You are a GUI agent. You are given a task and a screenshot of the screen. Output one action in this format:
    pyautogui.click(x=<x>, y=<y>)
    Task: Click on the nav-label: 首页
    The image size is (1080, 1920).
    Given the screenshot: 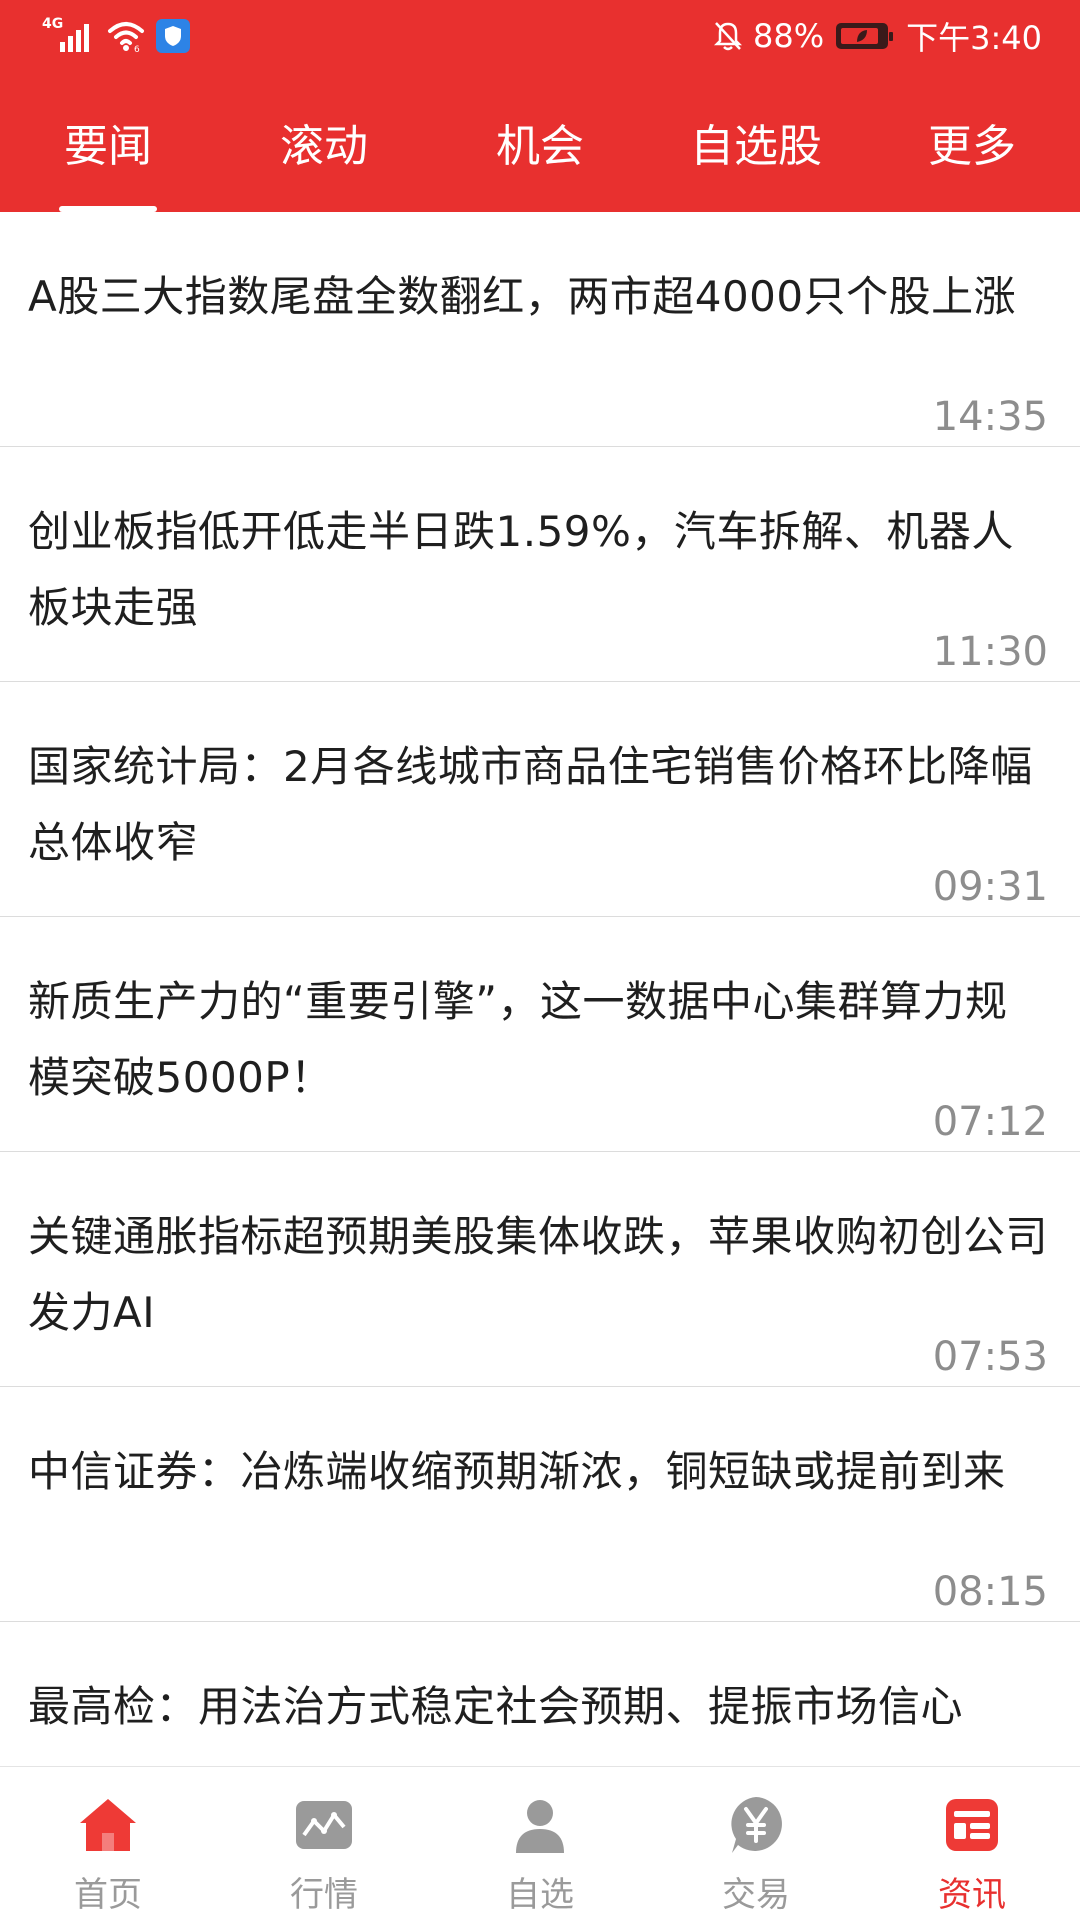 What is the action you would take?
    pyautogui.click(x=108, y=1895)
    